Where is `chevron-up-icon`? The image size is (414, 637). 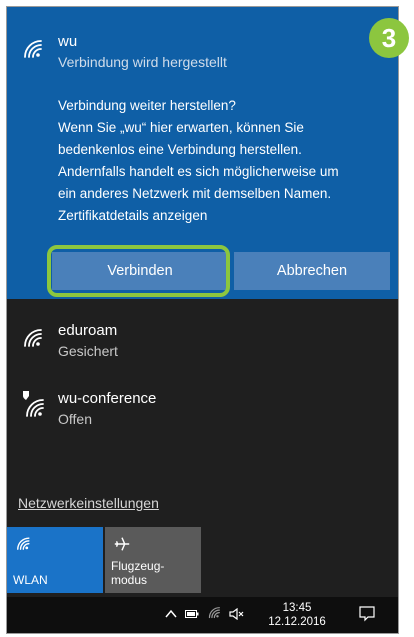
chevron-up-icon is located at coordinates (171, 614).